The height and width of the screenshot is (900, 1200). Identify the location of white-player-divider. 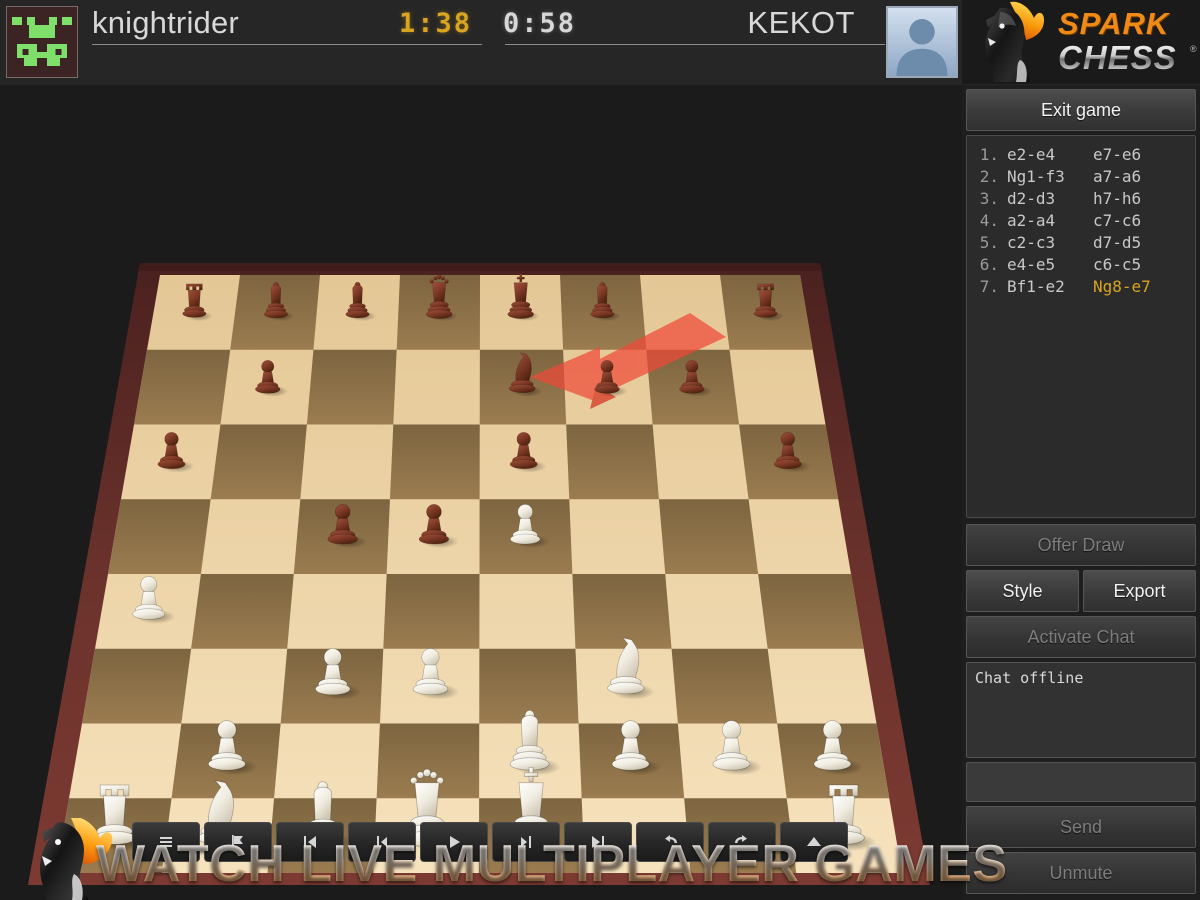
(695, 44).